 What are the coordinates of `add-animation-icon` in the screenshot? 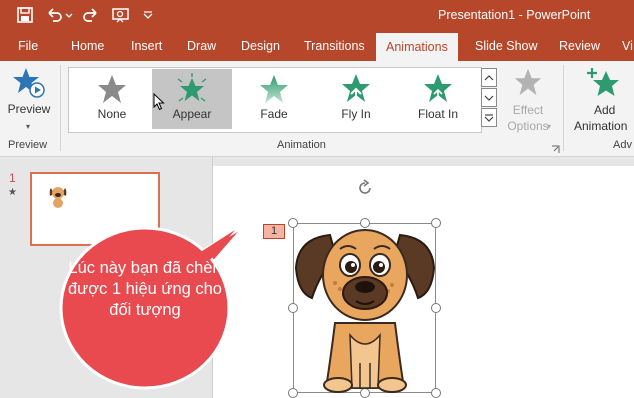 It's located at (603, 82).